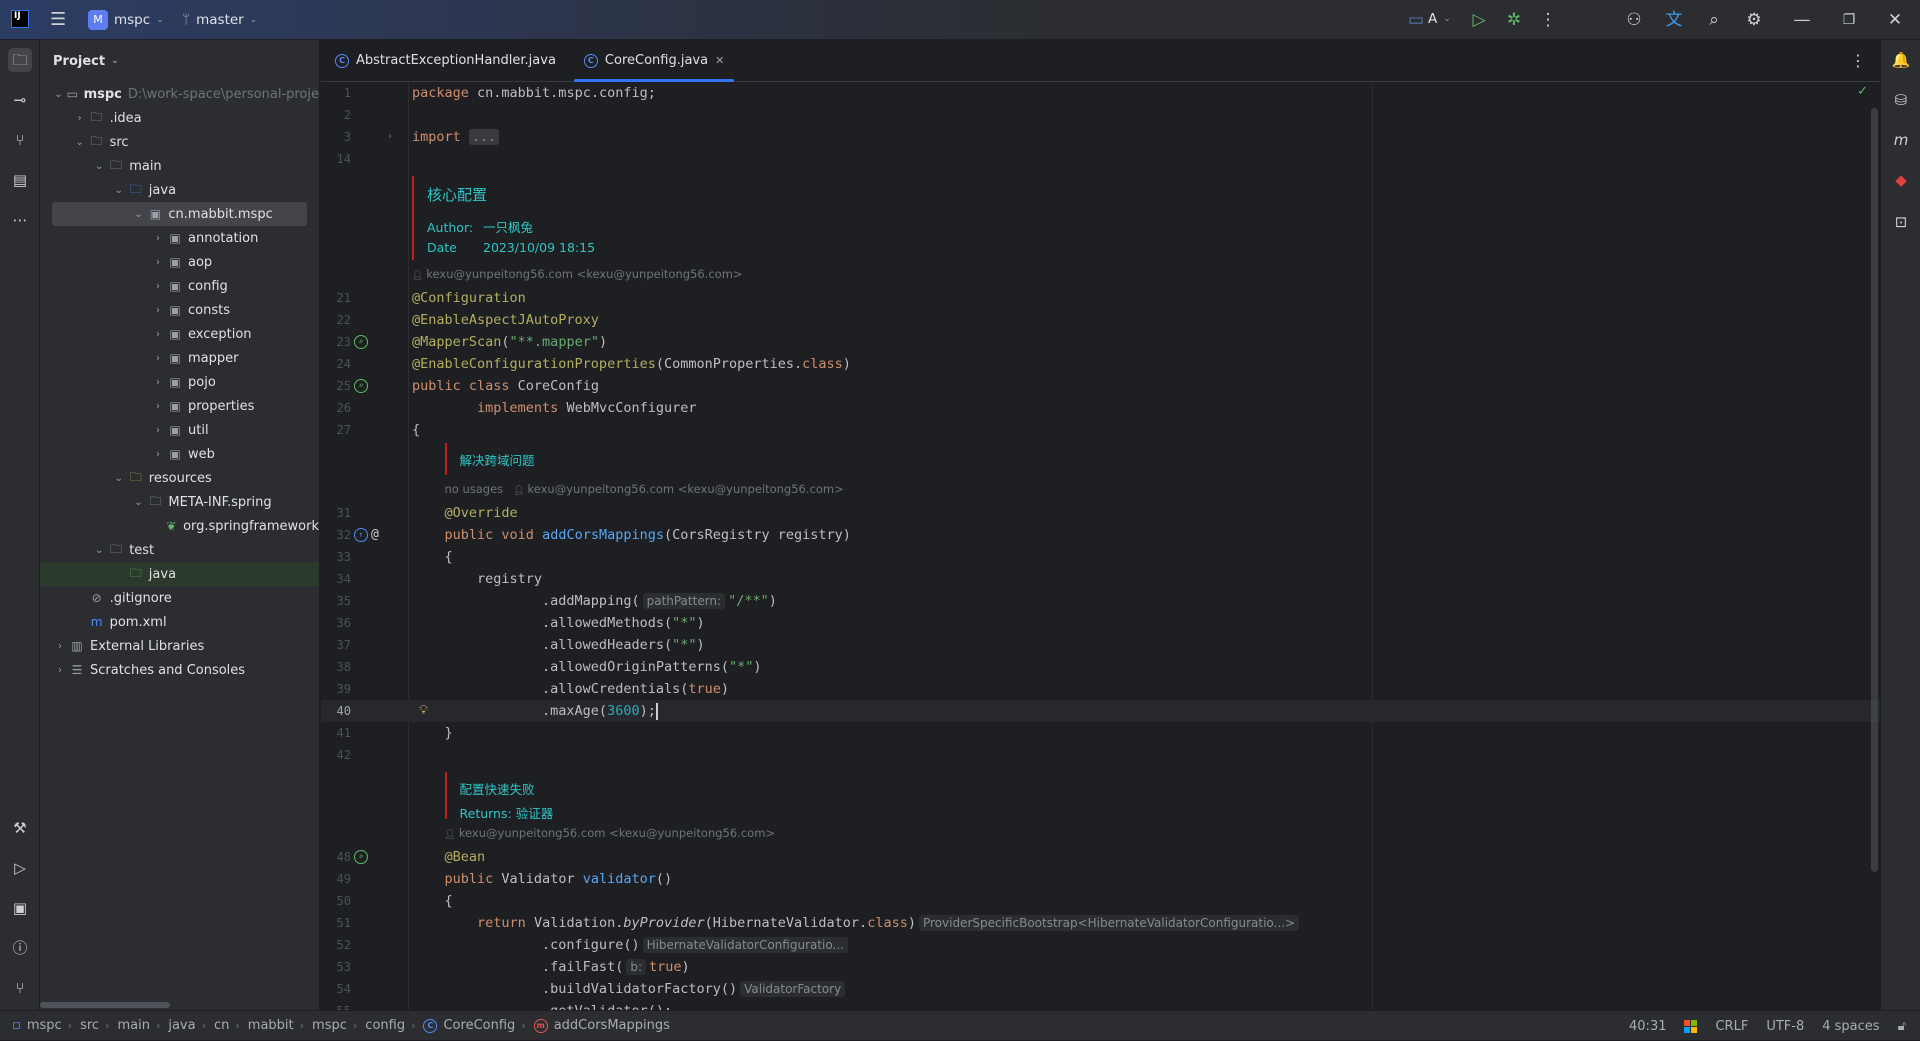 The height and width of the screenshot is (1041, 1920). Describe the element at coordinates (375, 535) in the screenshot. I see `at-sign-icon: @` at that location.